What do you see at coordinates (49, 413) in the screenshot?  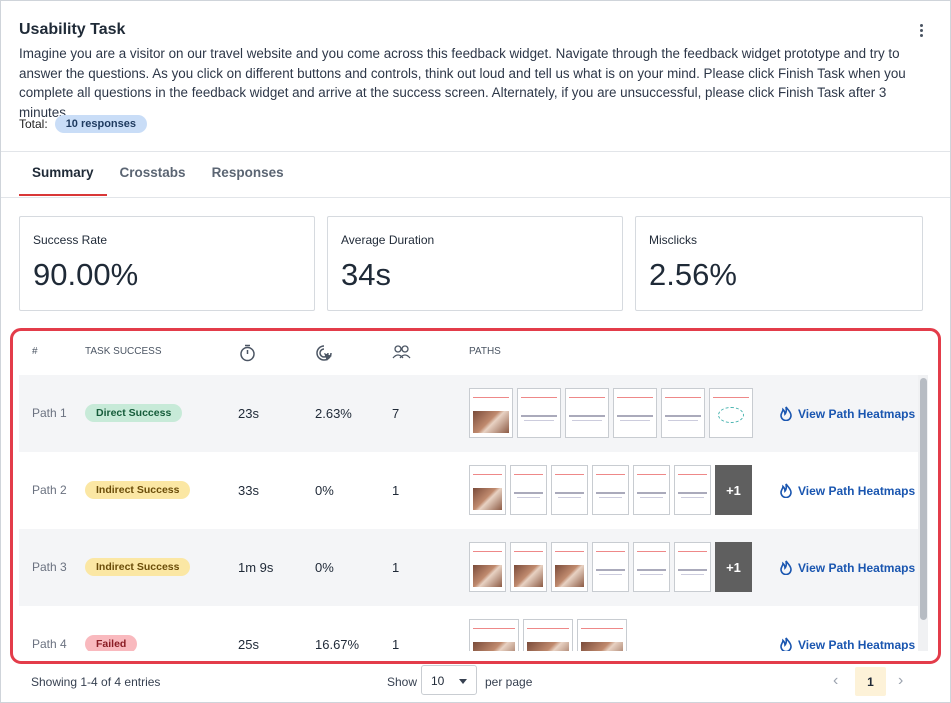 I see `path-name: Path 1` at bounding box center [49, 413].